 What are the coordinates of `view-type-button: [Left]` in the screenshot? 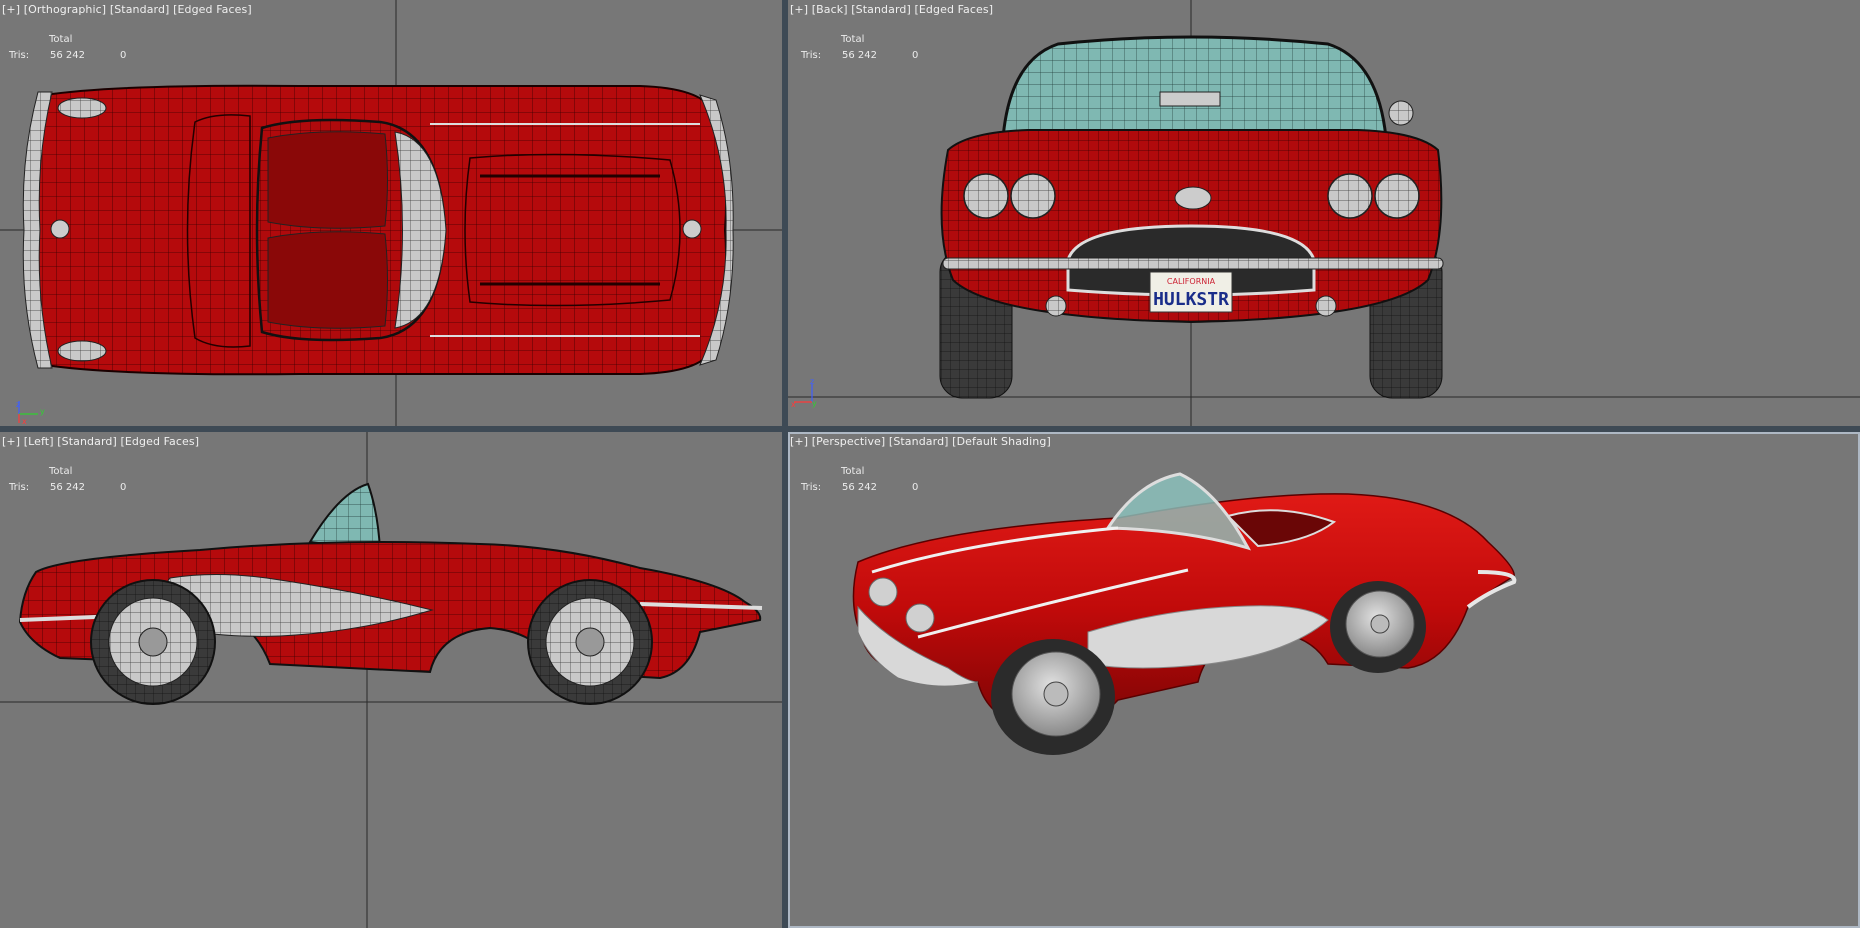 It's located at (39, 441).